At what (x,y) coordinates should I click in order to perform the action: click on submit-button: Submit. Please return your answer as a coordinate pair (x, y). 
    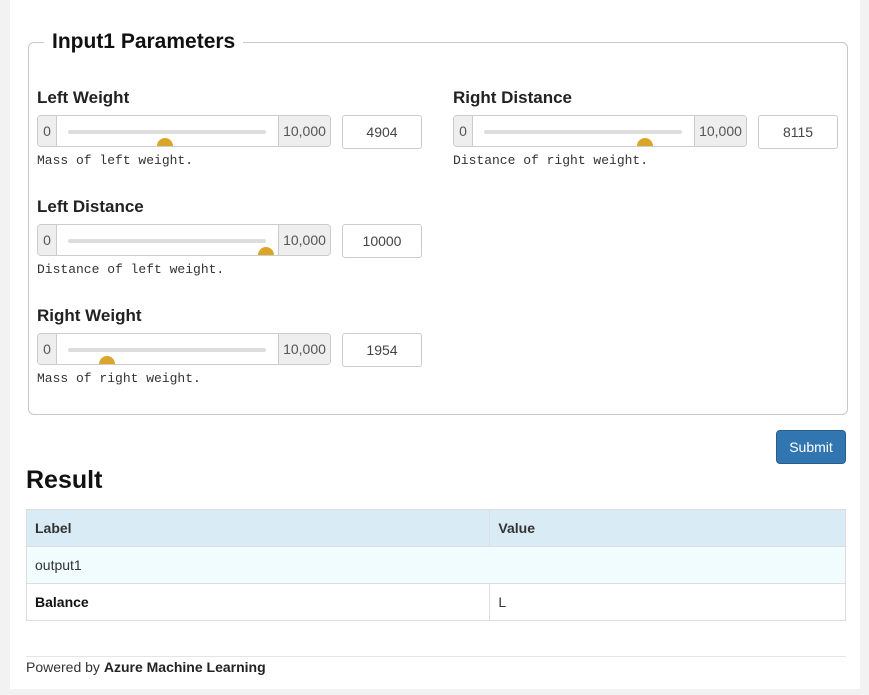
    Looking at the image, I should click on (811, 447).